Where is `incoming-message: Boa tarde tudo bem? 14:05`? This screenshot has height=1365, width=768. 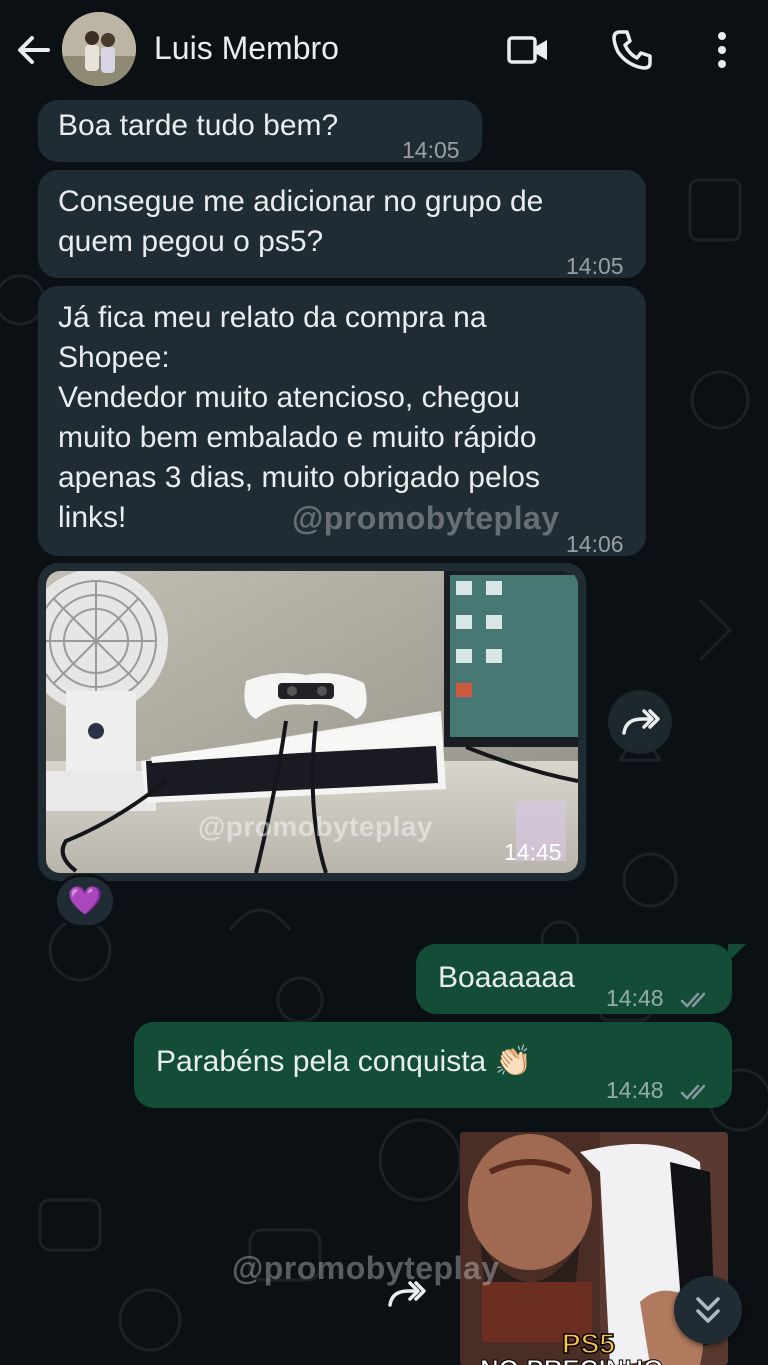 incoming-message: Boa tarde tudo bem? 14:05 is located at coordinates (260, 131).